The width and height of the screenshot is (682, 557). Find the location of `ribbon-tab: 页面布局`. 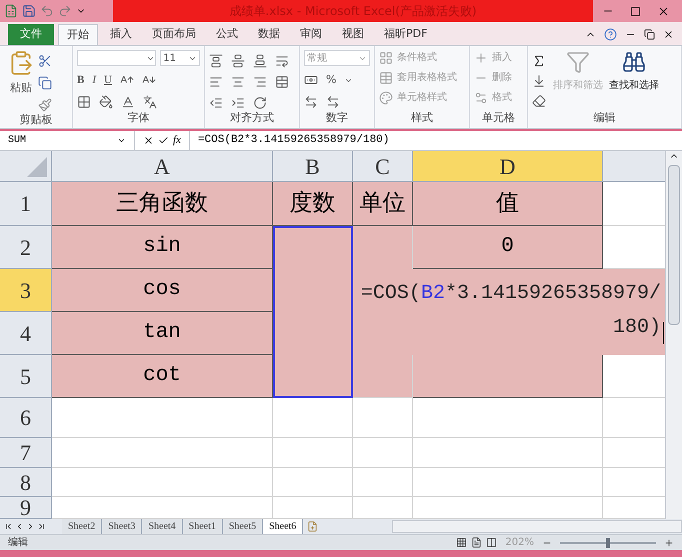

ribbon-tab: 页面布局 is located at coordinates (174, 34).